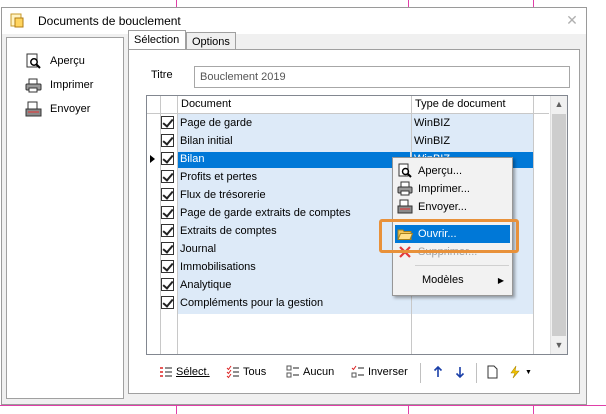  I want to click on menu-icon-placeholder, so click(405, 280).